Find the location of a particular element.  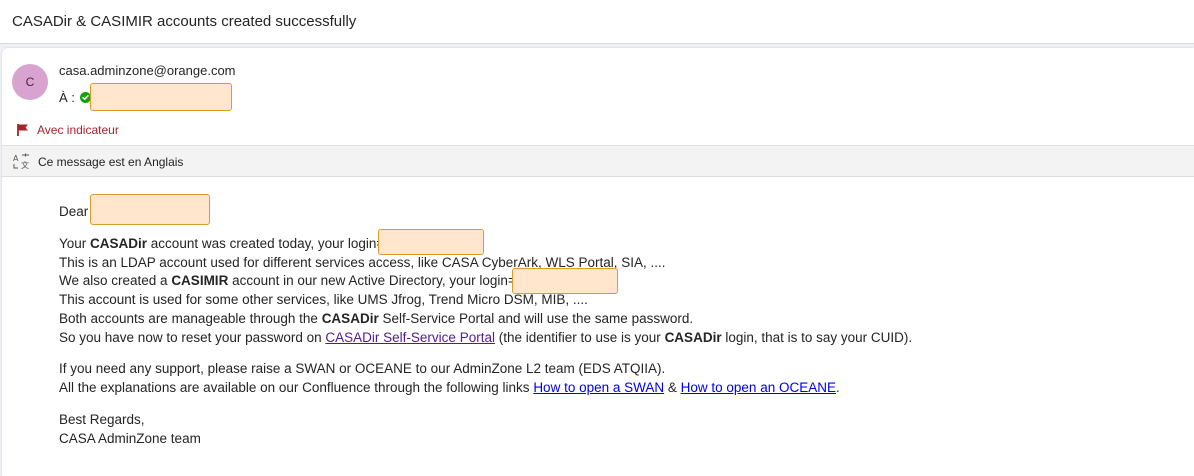

svg-text: A is located at coordinates (16, 158).